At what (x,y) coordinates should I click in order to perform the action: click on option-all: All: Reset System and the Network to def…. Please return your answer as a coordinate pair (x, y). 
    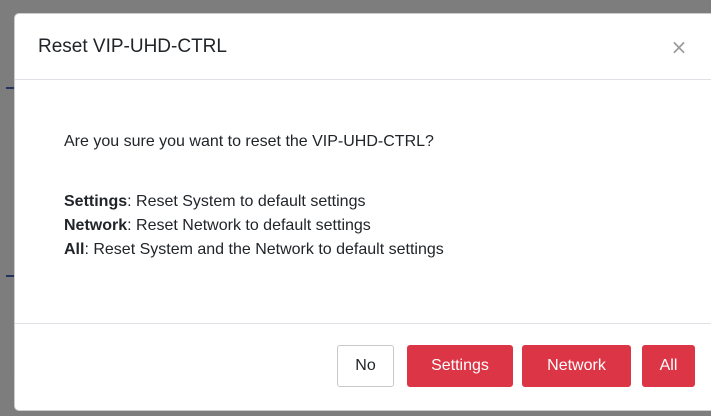
    Looking at the image, I should click on (254, 252).